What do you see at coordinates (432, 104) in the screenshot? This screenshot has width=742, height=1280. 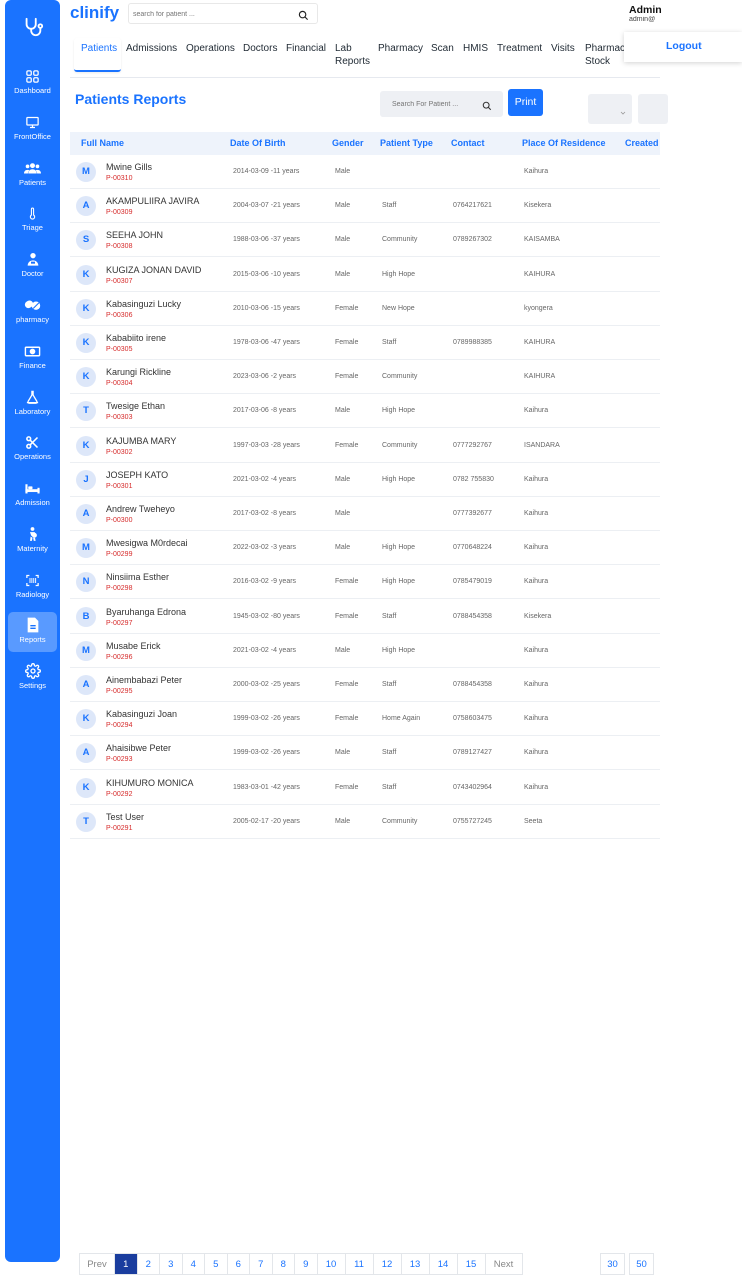 I see `patient-search-input` at bounding box center [432, 104].